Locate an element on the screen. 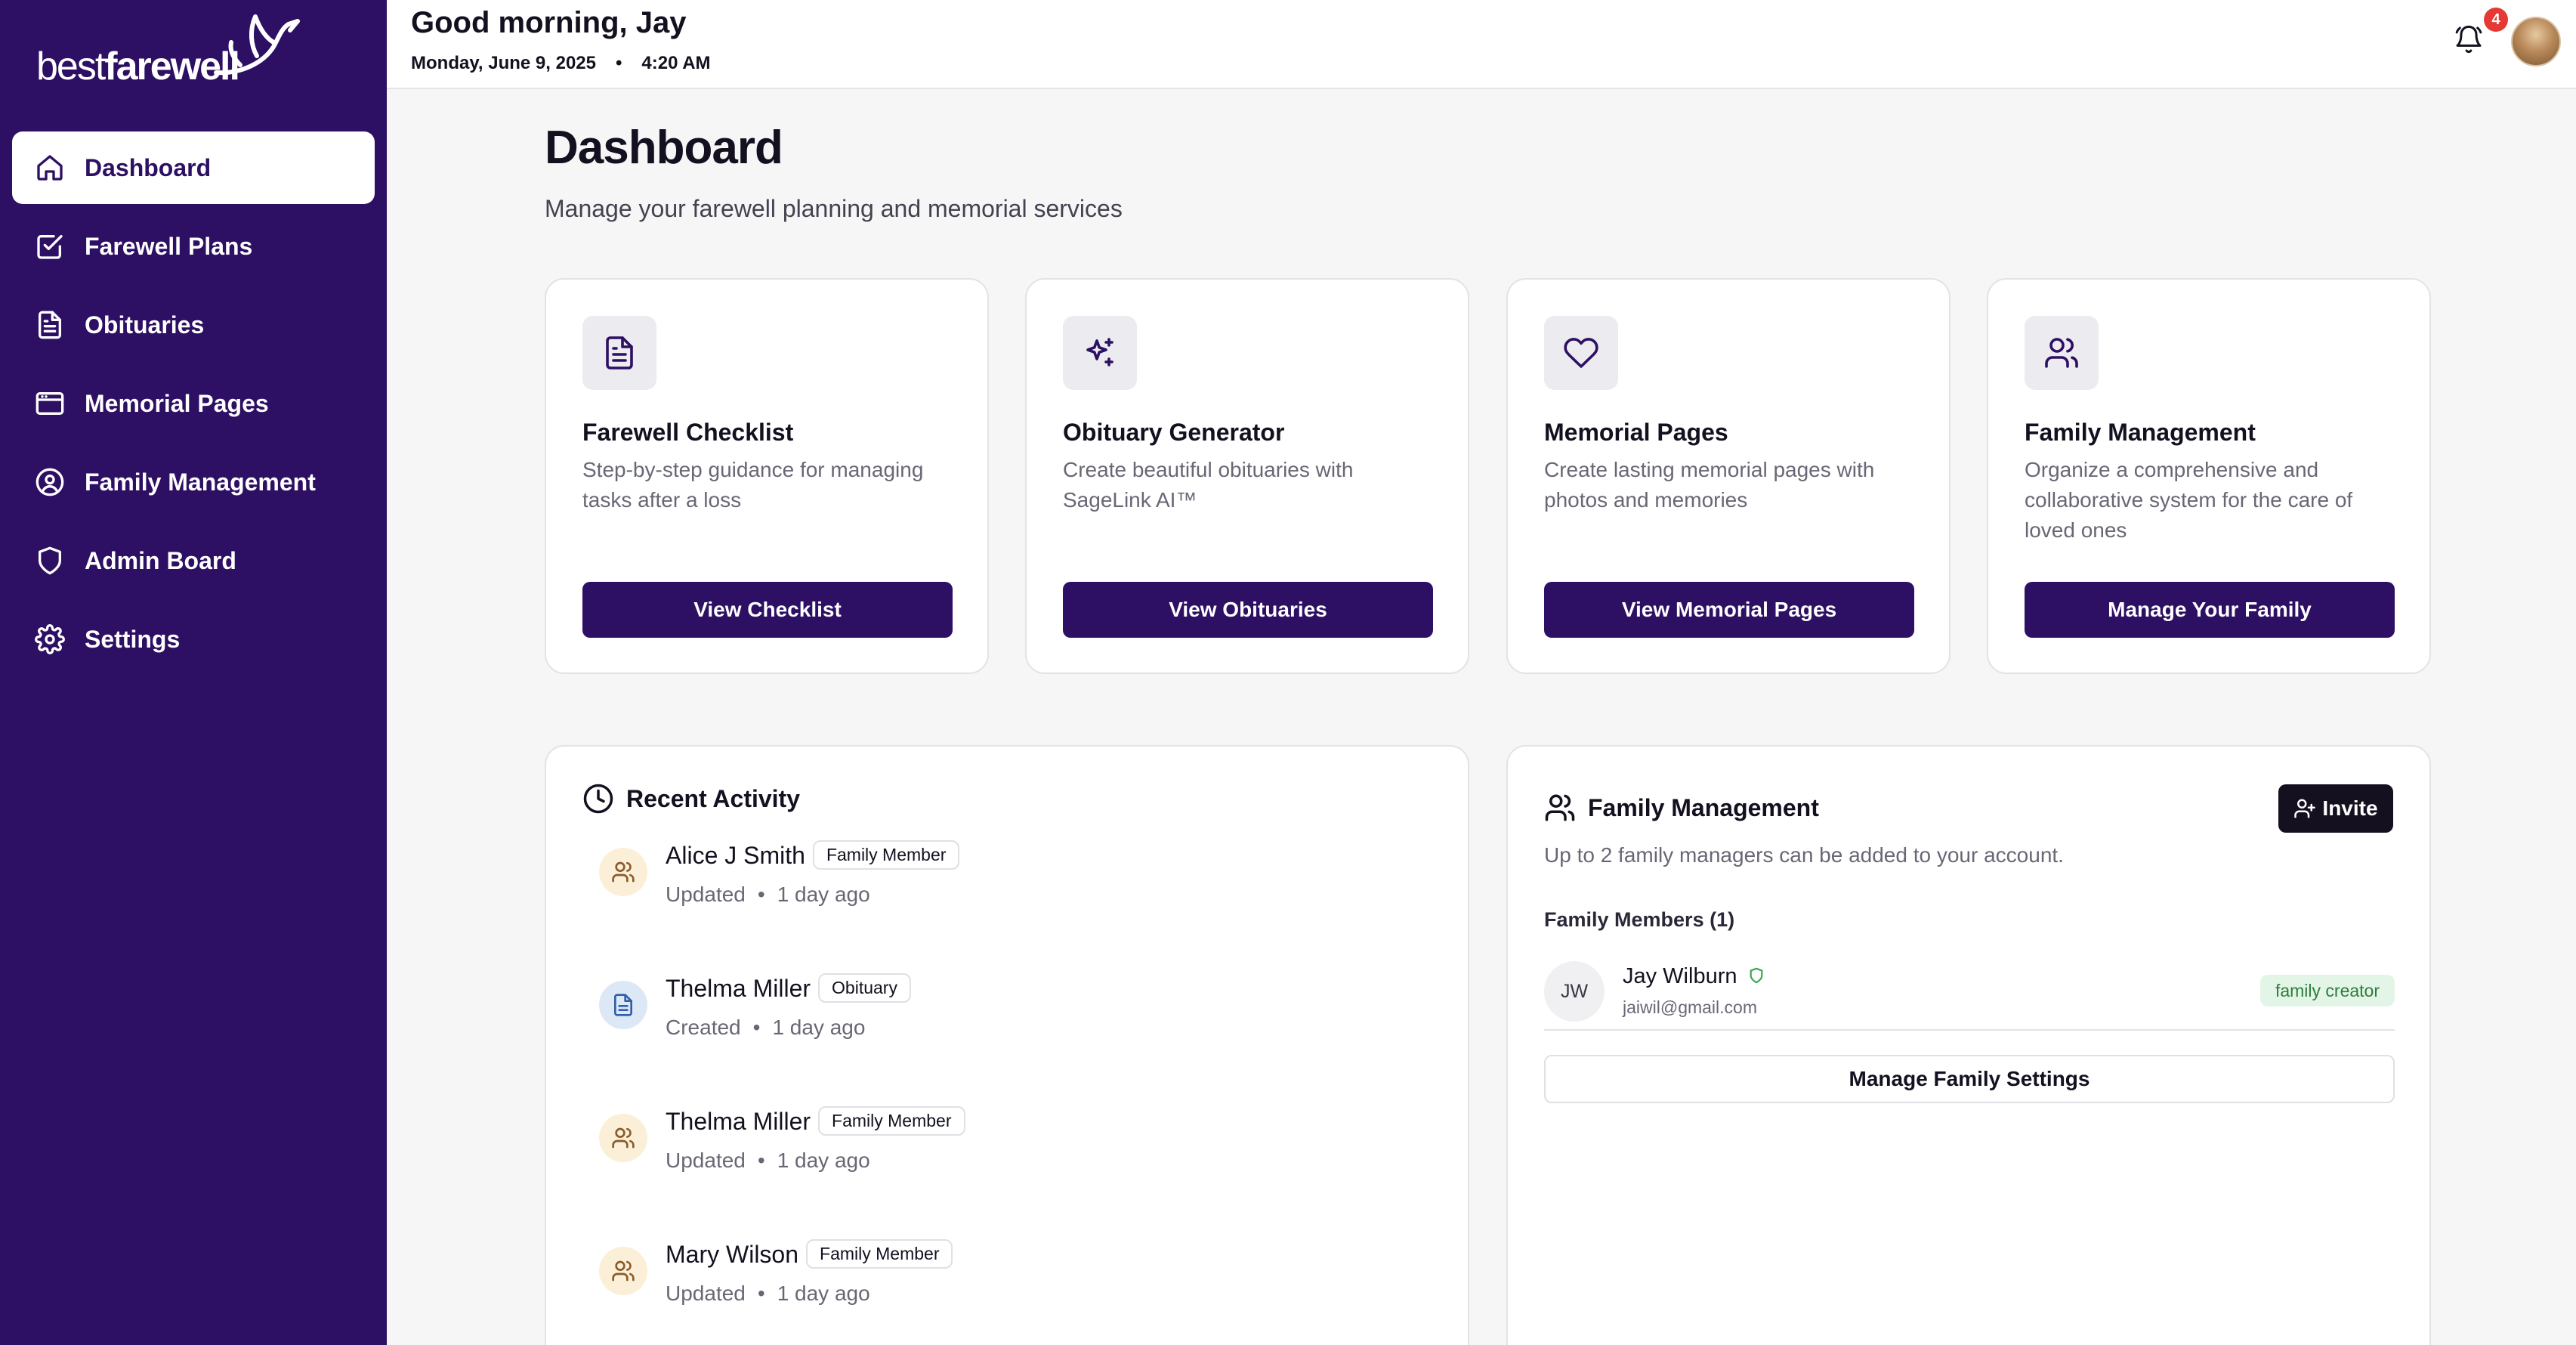 This screenshot has height=1345, width=2576. activity-action: Created is located at coordinates (703, 1027).